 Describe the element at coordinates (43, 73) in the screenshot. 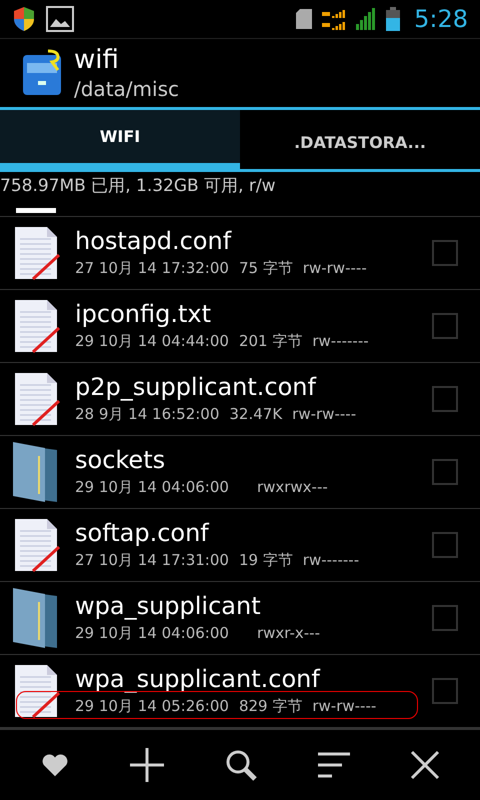

I see `file-cabinet-icon` at that location.